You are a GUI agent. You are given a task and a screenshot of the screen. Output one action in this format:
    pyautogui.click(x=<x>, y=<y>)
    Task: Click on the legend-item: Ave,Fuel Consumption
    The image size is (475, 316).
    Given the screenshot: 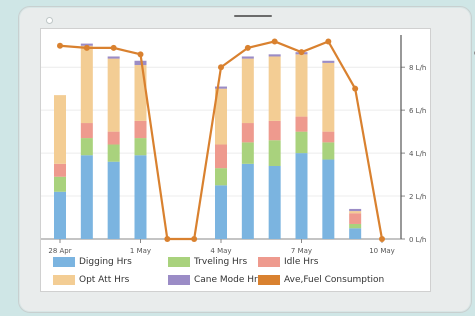 What is the action you would take?
    pyautogui.click(x=321, y=280)
    